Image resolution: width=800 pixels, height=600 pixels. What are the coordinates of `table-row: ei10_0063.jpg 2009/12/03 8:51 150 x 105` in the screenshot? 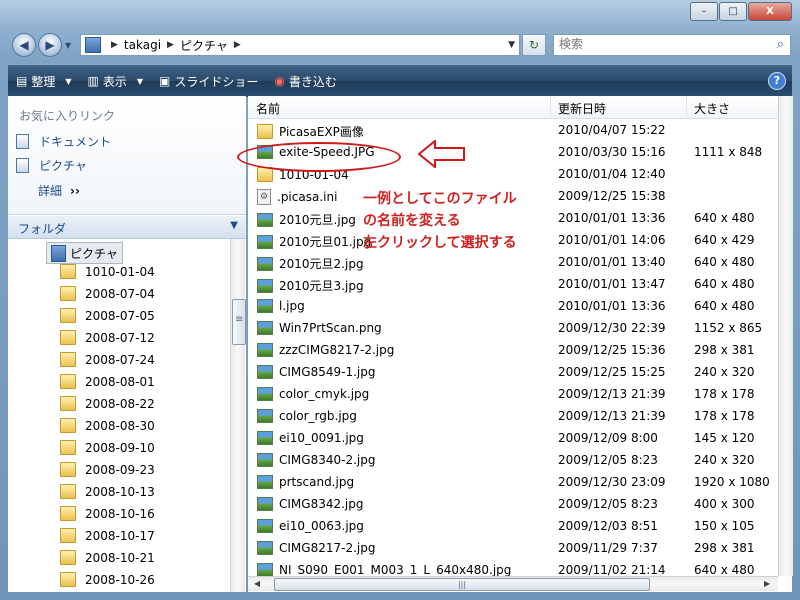 It's located at (513, 527).